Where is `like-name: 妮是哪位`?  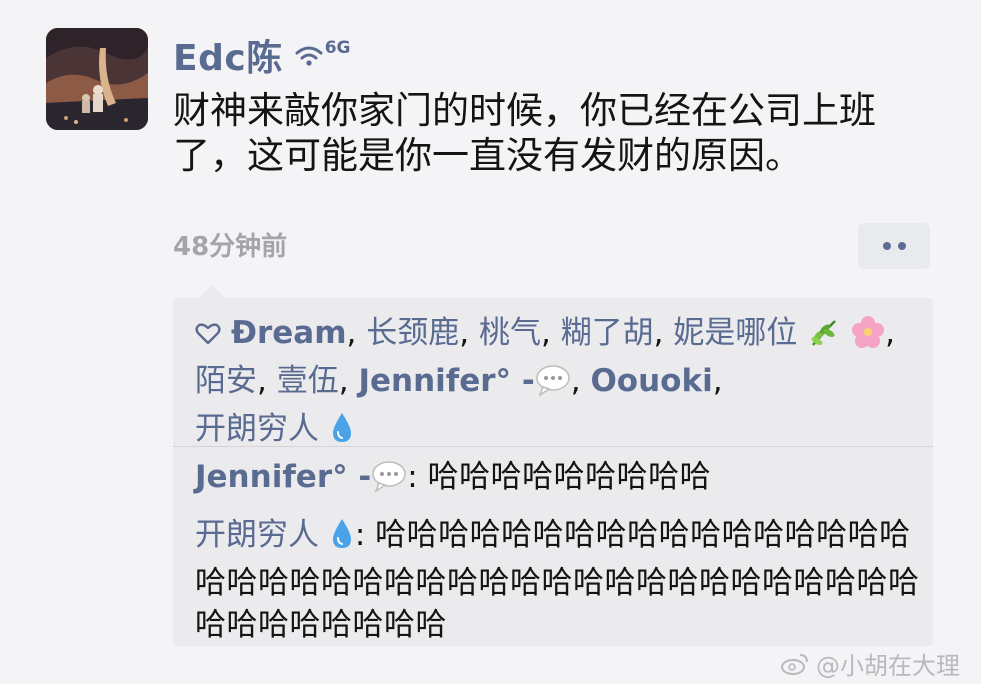 like-name: 妮是哪位 is located at coordinates (735, 333).